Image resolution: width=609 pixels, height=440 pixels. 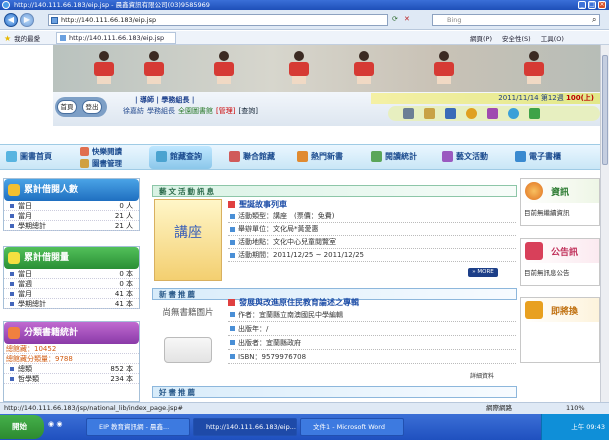 I want to click on zoom-control: 110%, so click(x=575, y=408).